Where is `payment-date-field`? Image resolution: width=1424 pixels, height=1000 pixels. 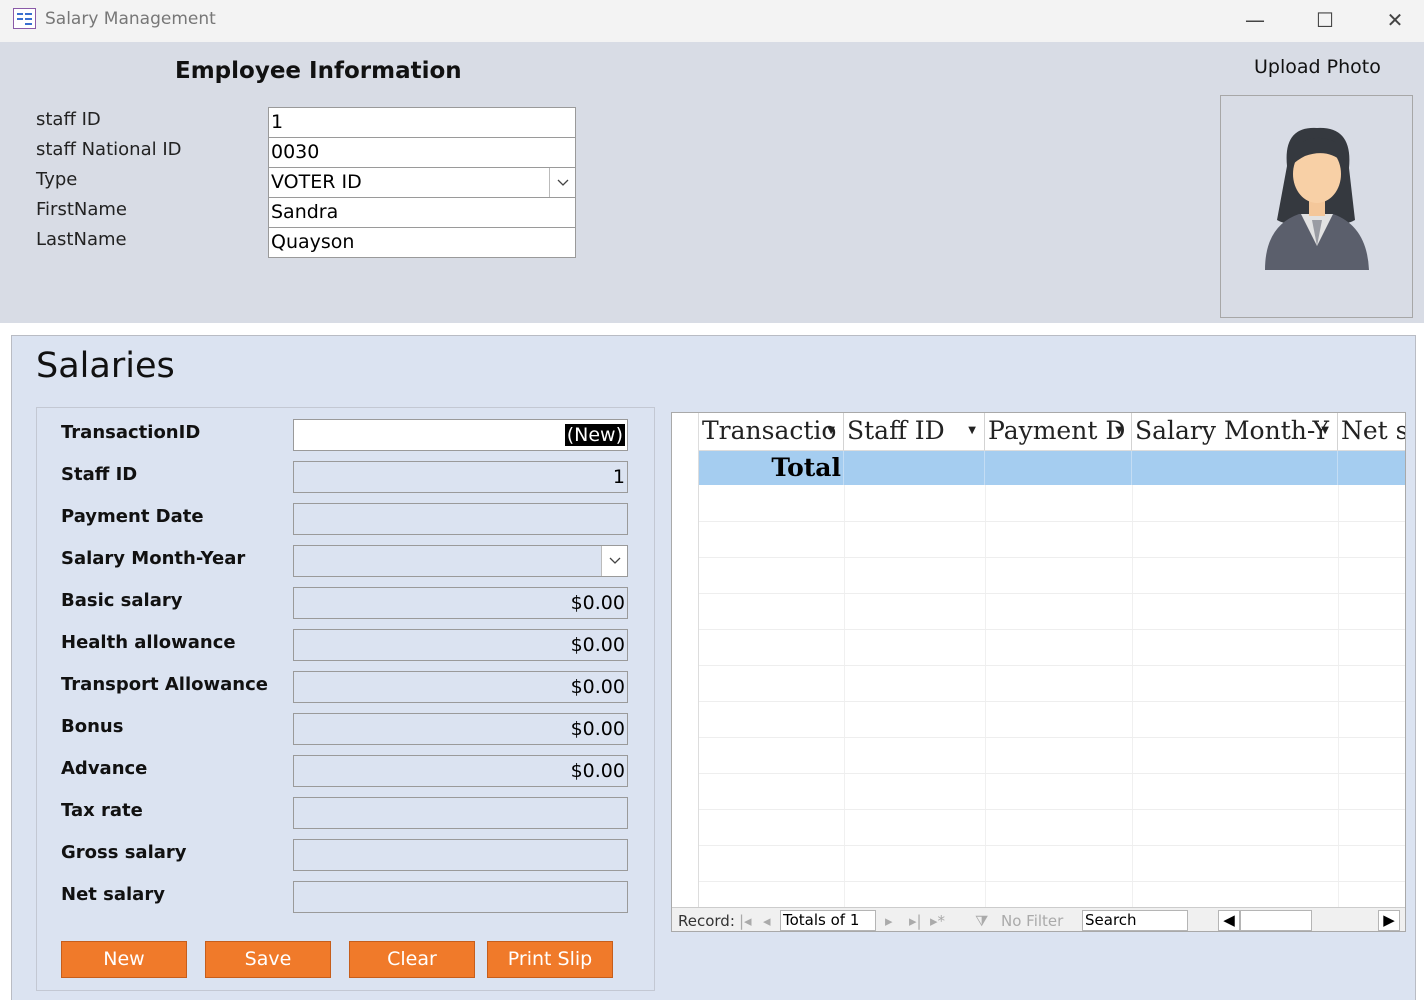 payment-date-field is located at coordinates (460, 519).